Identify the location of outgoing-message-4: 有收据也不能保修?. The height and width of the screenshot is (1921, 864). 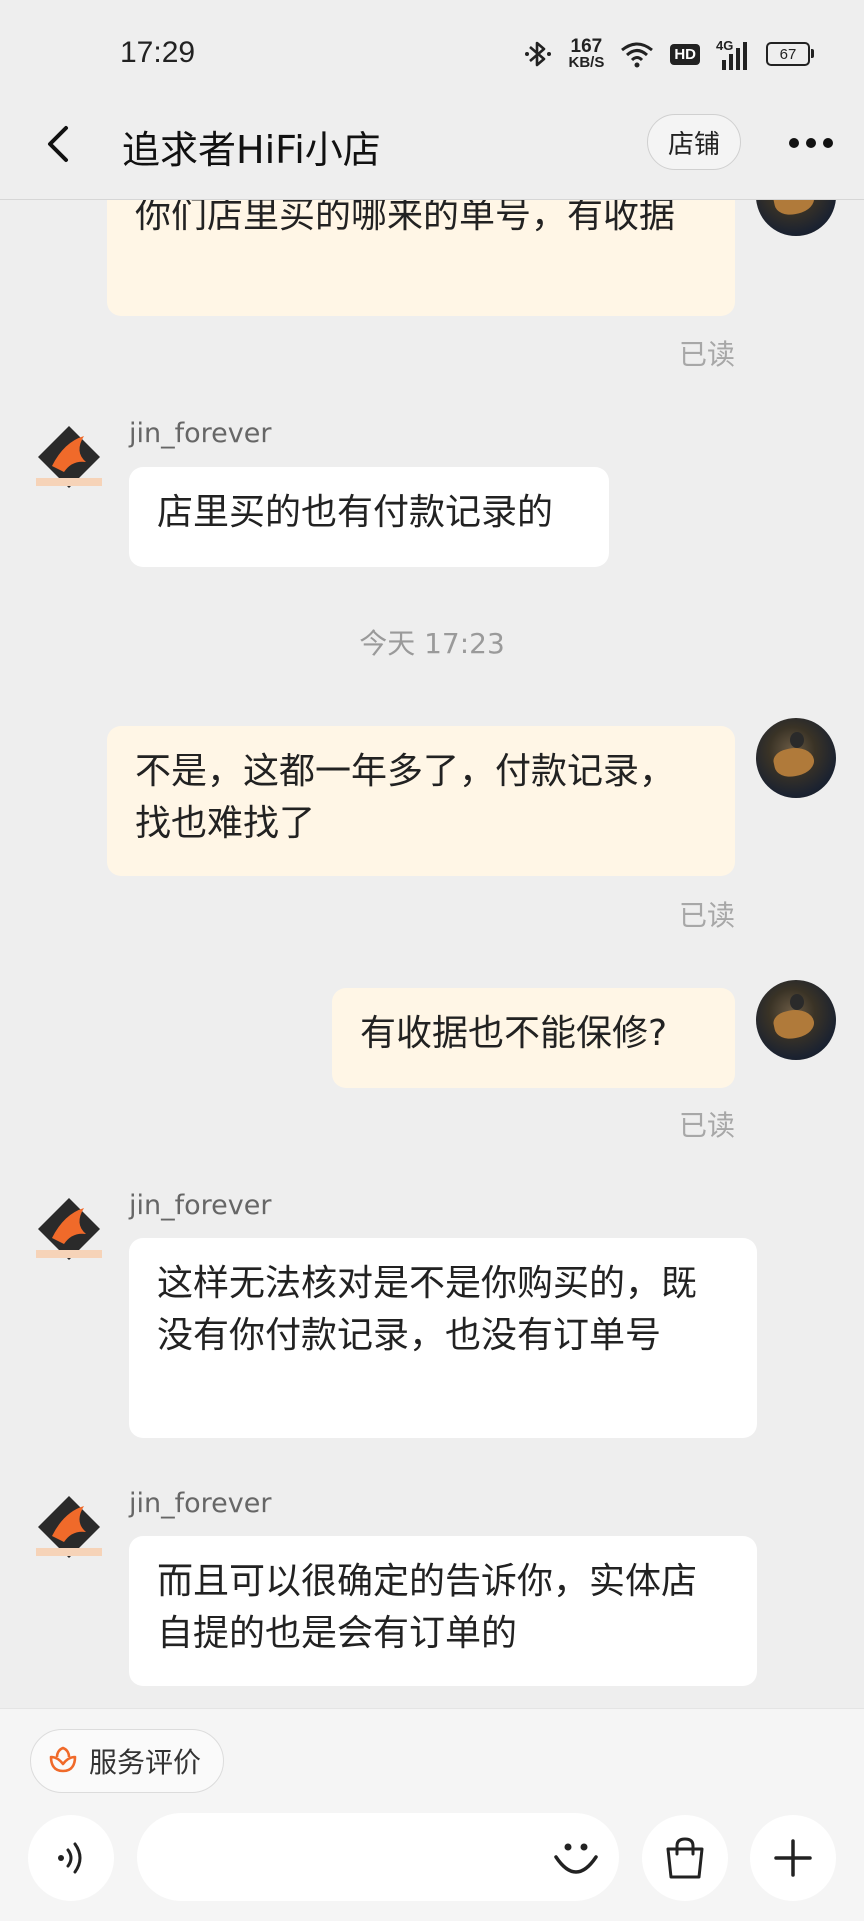
(533, 1038).